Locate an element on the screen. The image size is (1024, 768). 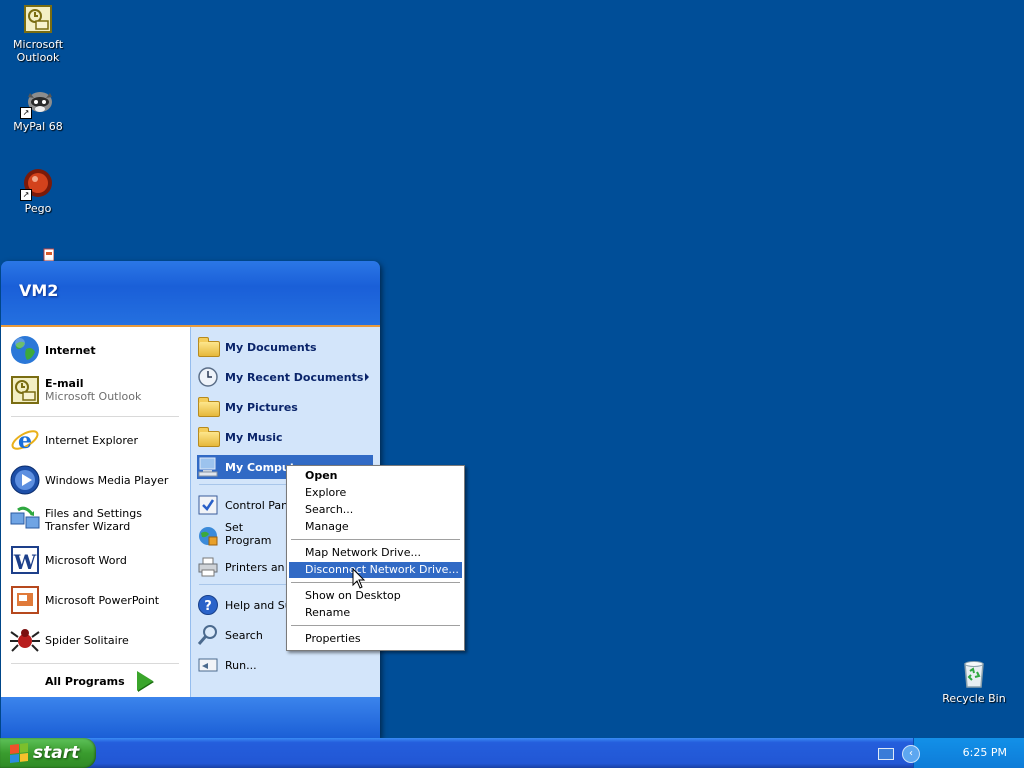
spider-icon is located at coordinates (25, 640).